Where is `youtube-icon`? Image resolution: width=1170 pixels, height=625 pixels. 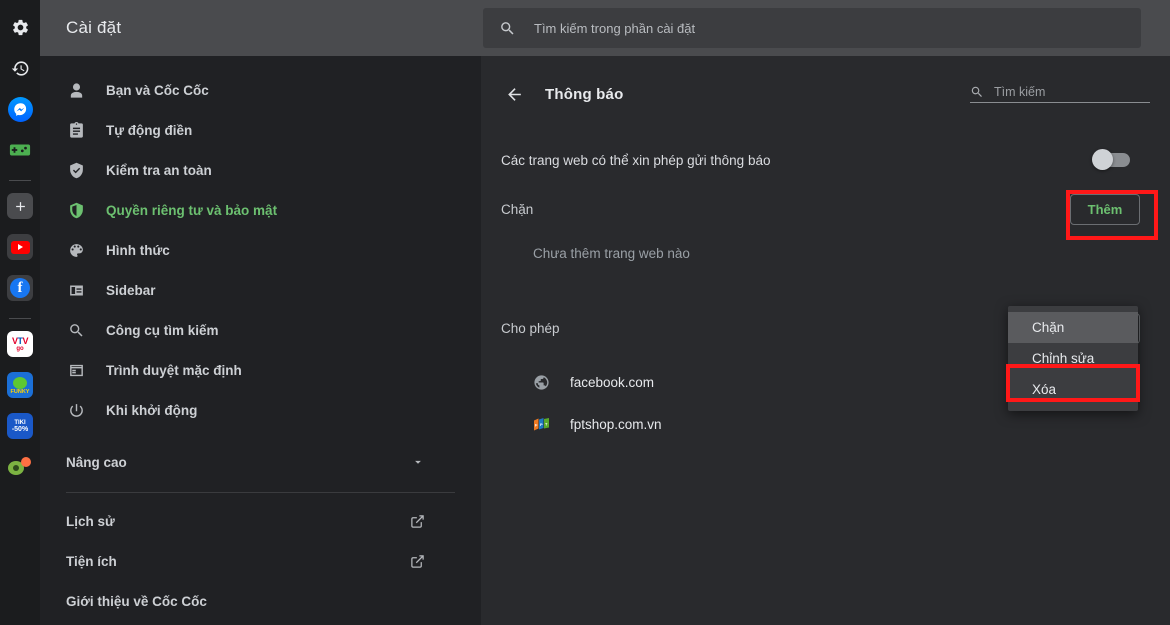
youtube-icon is located at coordinates (26, 247).